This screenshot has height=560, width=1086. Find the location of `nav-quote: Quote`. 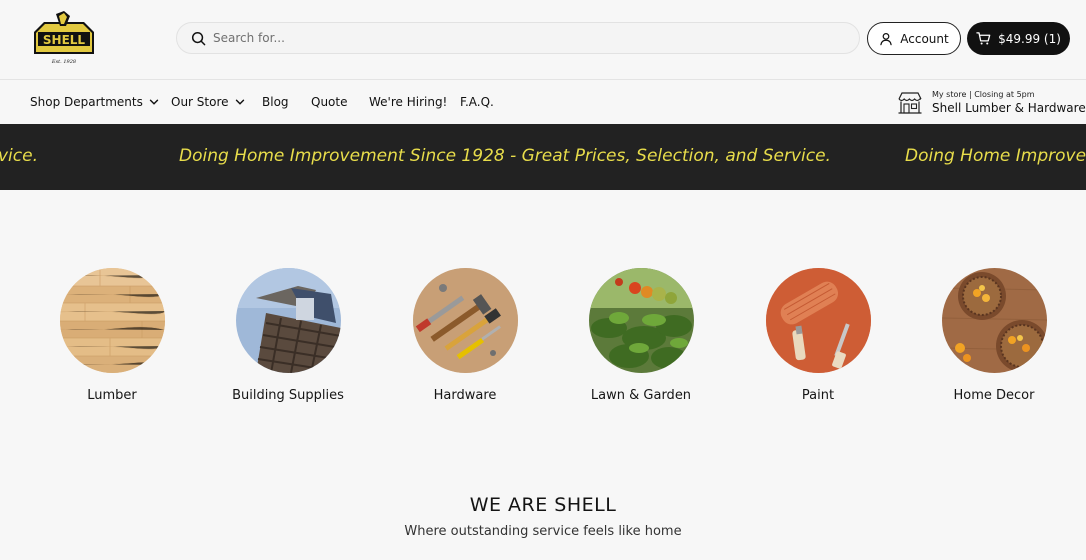

nav-quote: Quote is located at coordinates (329, 102).